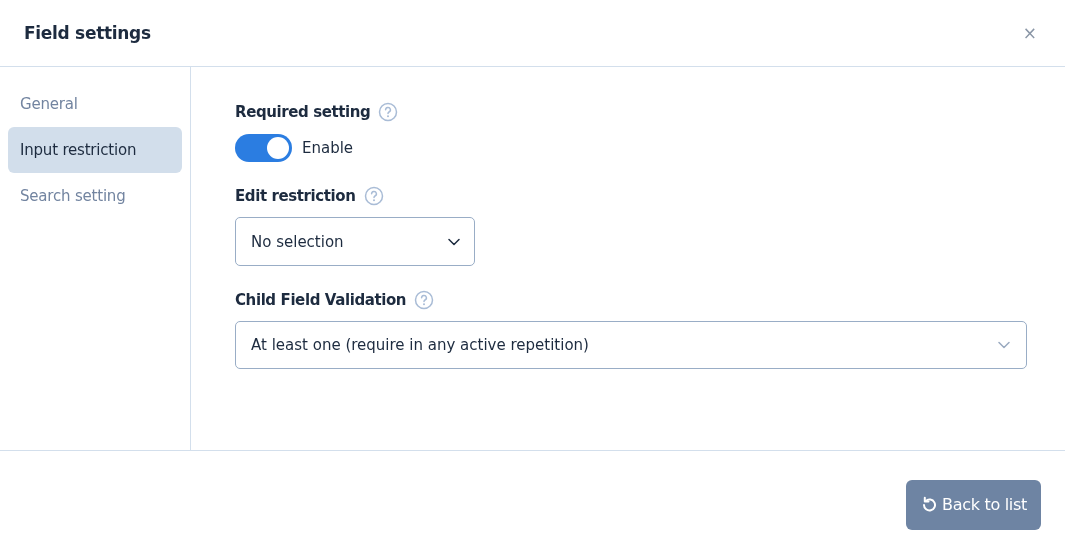  I want to click on close-button: ×, so click(1029, 33).